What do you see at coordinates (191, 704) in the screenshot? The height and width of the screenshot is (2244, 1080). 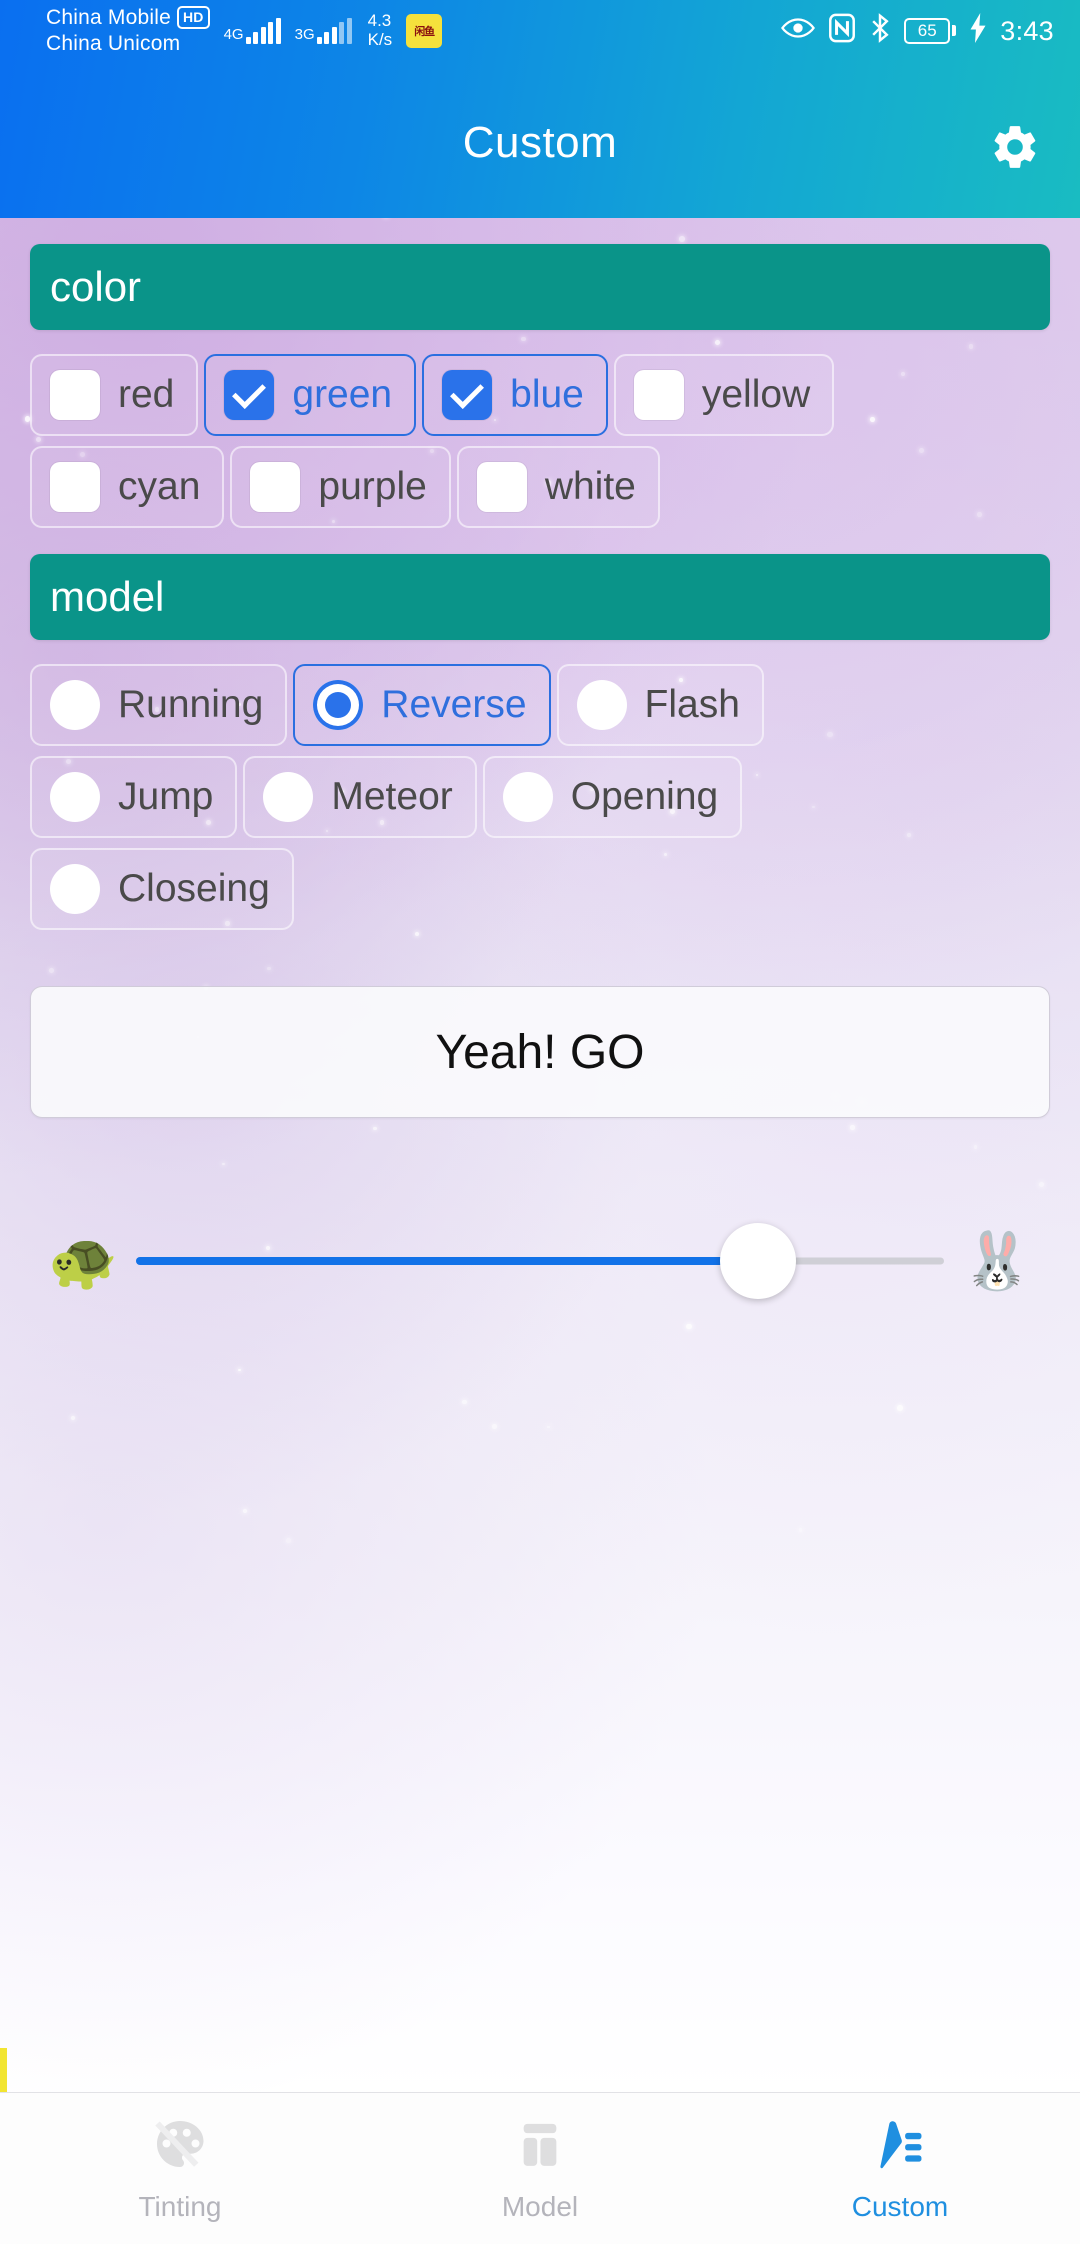 I see `radio-label: Running` at bounding box center [191, 704].